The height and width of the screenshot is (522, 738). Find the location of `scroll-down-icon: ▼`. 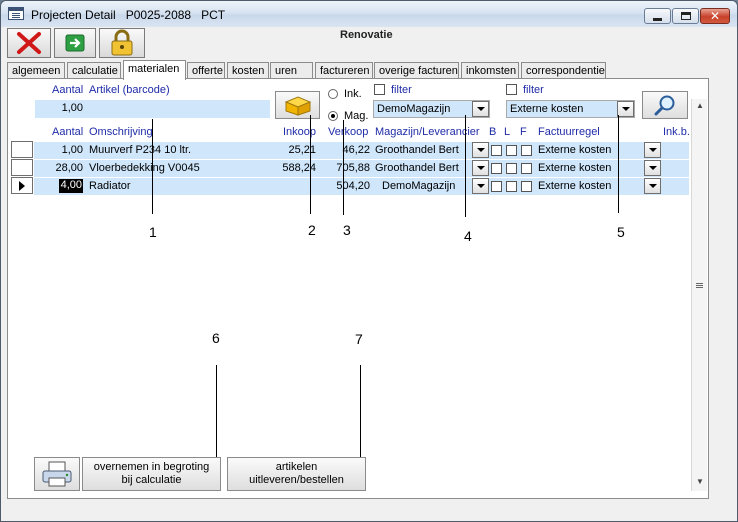

scroll-down-icon: ▼ is located at coordinates (700, 481).